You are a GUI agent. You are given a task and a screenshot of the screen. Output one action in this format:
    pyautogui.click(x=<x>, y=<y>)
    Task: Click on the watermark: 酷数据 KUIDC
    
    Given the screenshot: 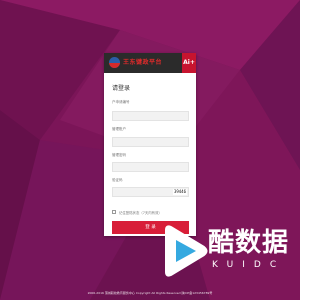 What is the action you would take?
    pyautogui.click(x=227, y=252)
    